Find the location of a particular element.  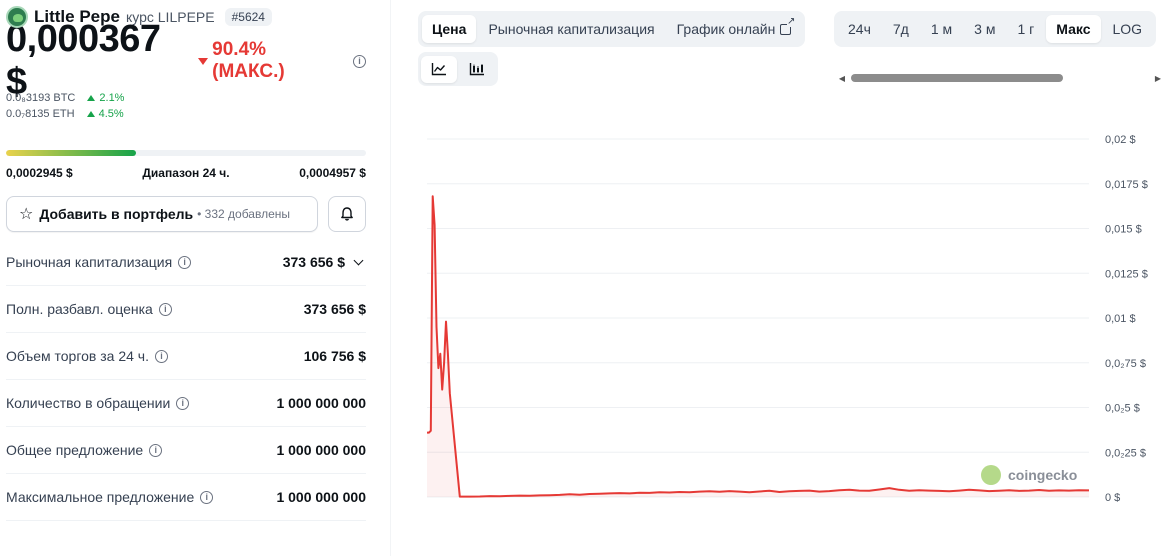

watermark-text: coingecko is located at coordinates (1042, 475).